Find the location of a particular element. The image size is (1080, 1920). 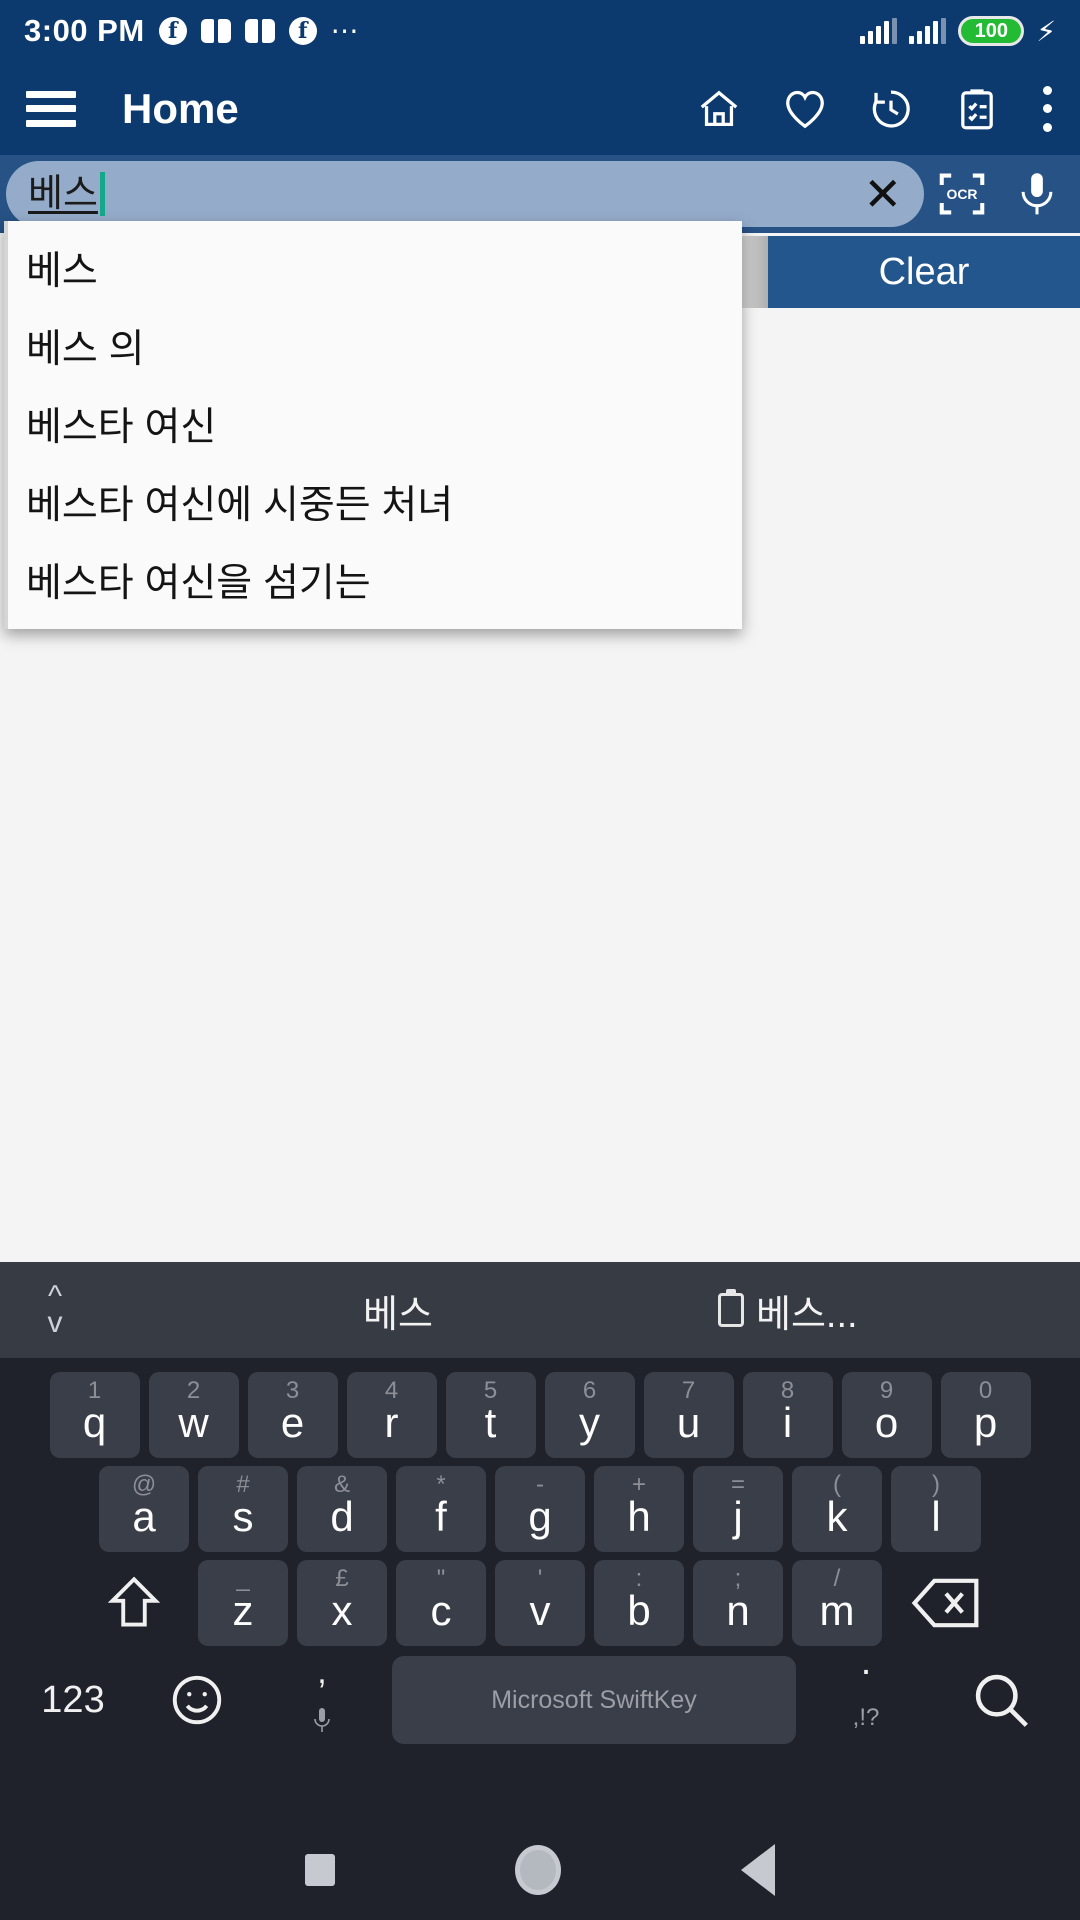

overflow-menu-icon is located at coordinates (1047, 108).